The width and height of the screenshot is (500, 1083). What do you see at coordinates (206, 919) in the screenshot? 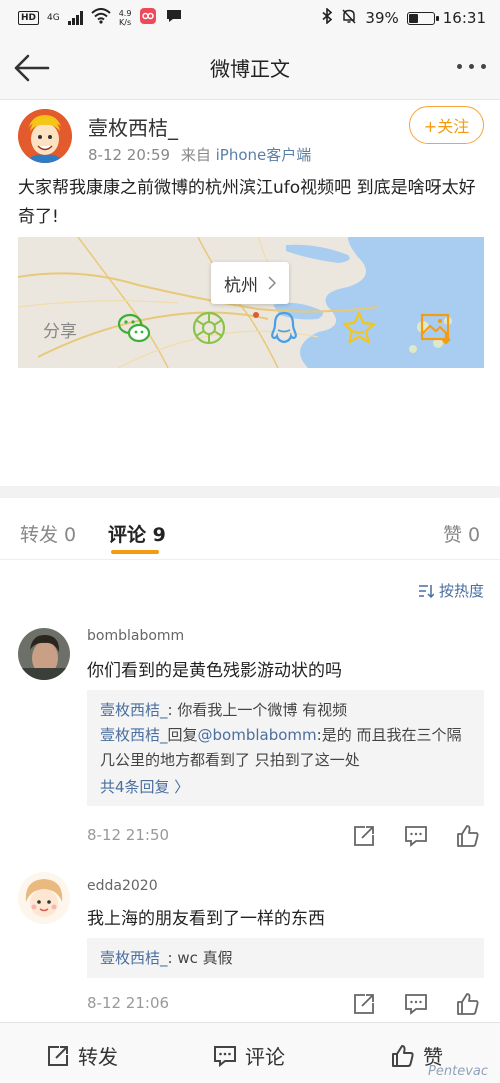
I see `comment-text: 我上海的朋友看到了一样的东西` at bounding box center [206, 919].